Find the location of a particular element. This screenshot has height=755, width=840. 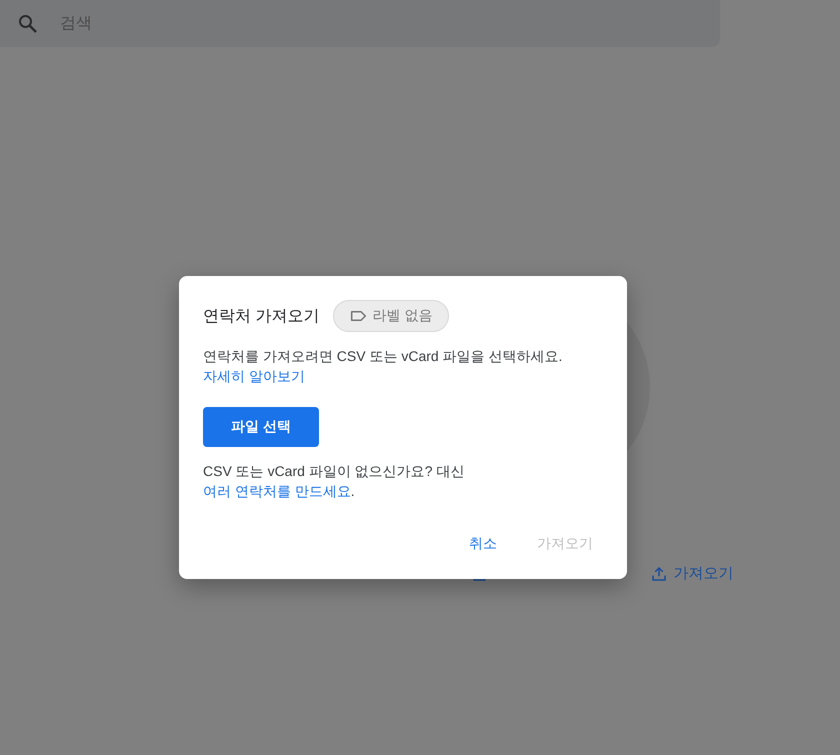

label-icon is located at coordinates (359, 316).